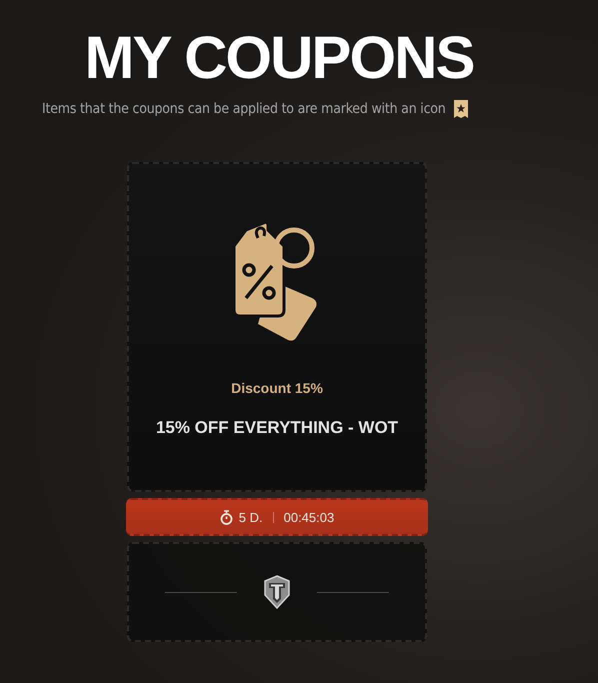  I want to click on time-left: 00:45:03, so click(309, 517).